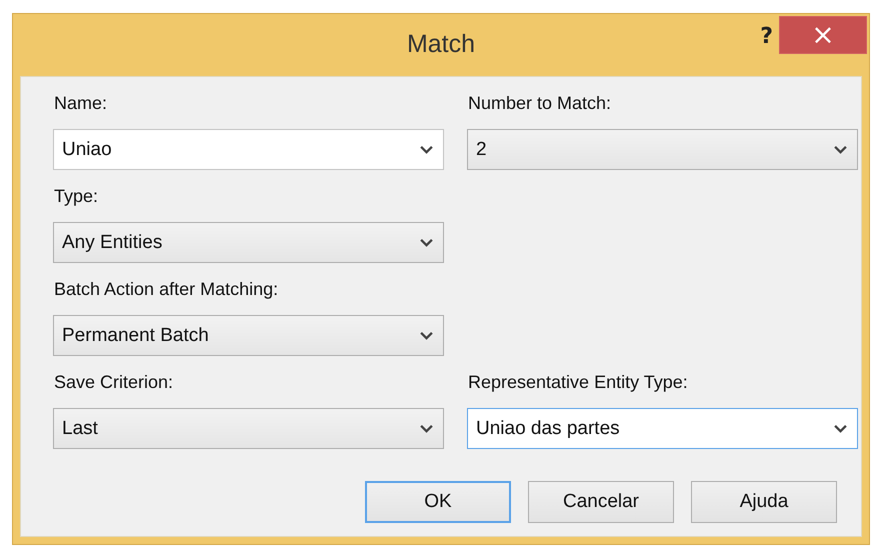 This screenshot has width=878, height=548. Describe the element at coordinates (248, 242) in the screenshot. I see `dropdown-field: Any Entities` at that location.